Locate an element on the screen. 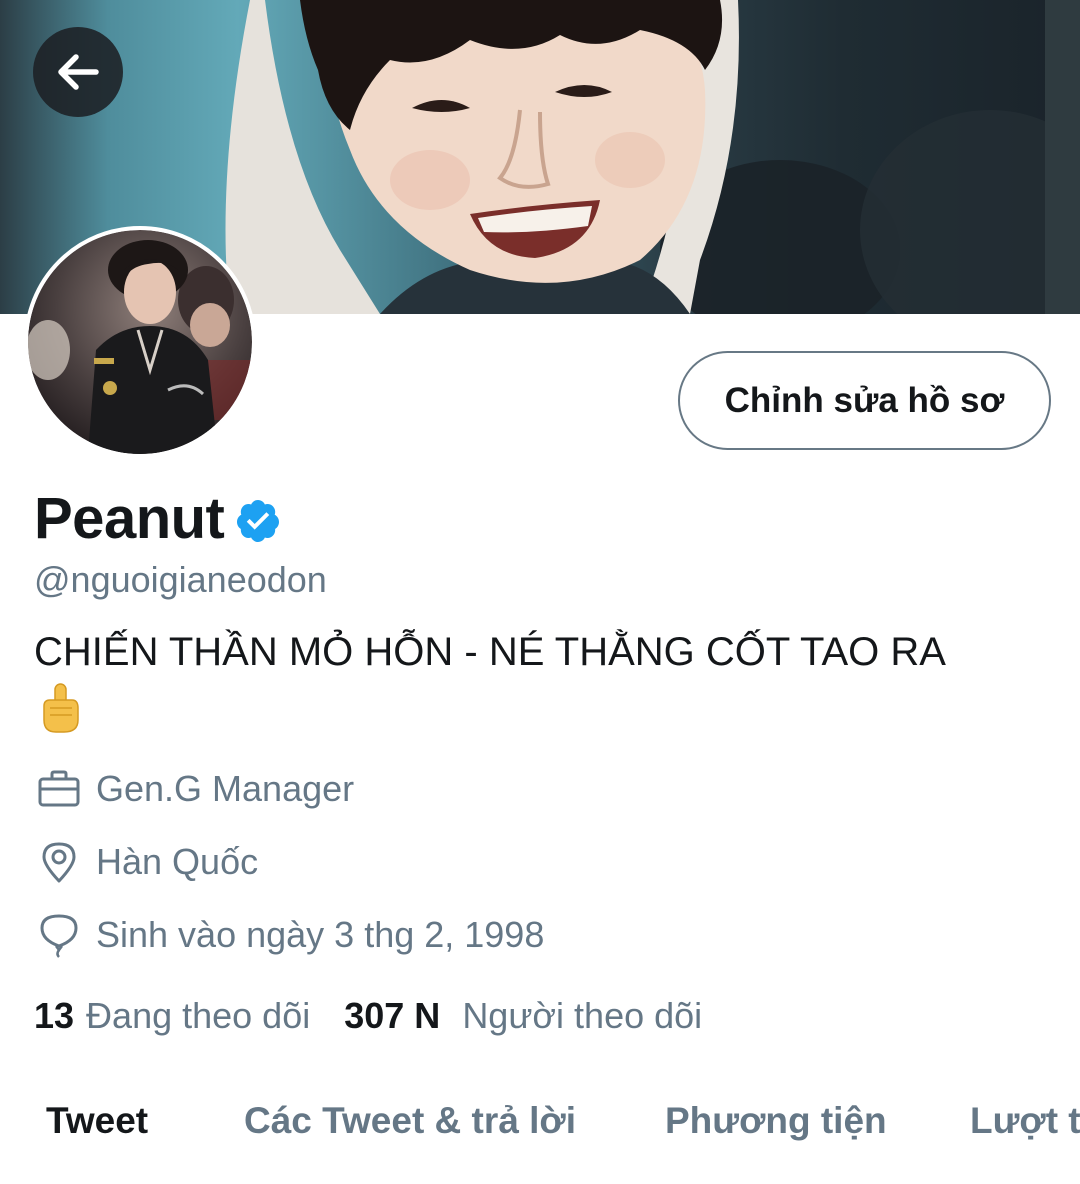 This screenshot has width=1080, height=1184. work-text: Gen.G Manager is located at coordinates (225, 788).